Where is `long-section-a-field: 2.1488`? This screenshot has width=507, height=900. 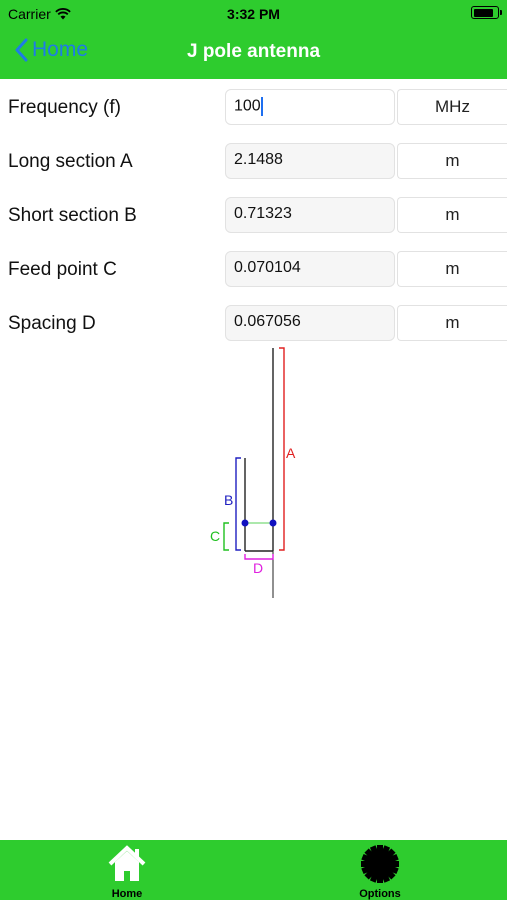 long-section-a-field: 2.1488 is located at coordinates (310, 161).